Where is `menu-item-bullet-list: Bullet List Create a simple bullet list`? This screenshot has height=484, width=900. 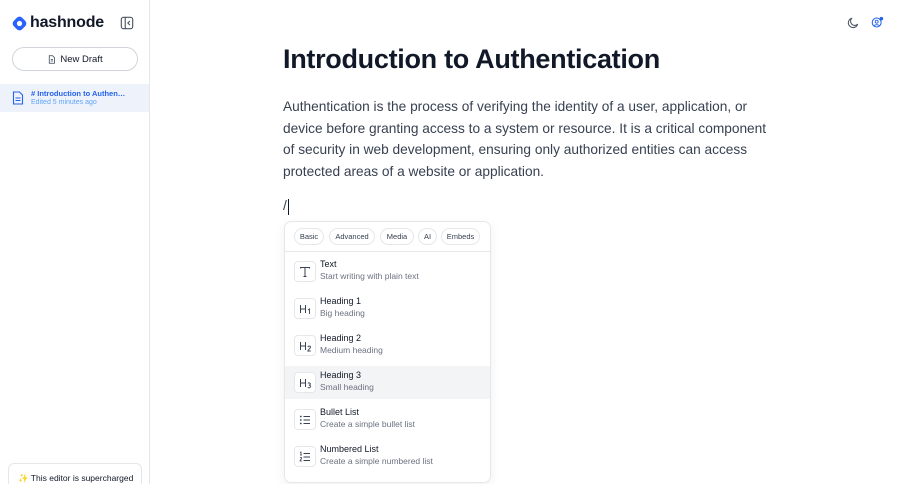 menu-item-bullet-list: Bullet List Create a simple bullet list is located at coordinates (387, 419).